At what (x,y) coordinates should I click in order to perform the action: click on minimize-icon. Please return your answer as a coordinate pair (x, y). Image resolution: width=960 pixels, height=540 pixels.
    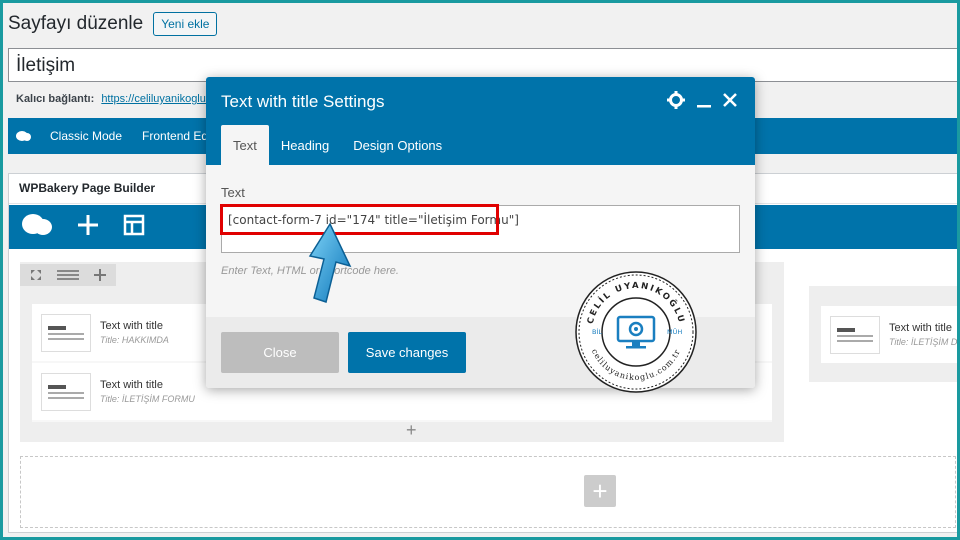
    Looking at the image, I should click on (704, 102).